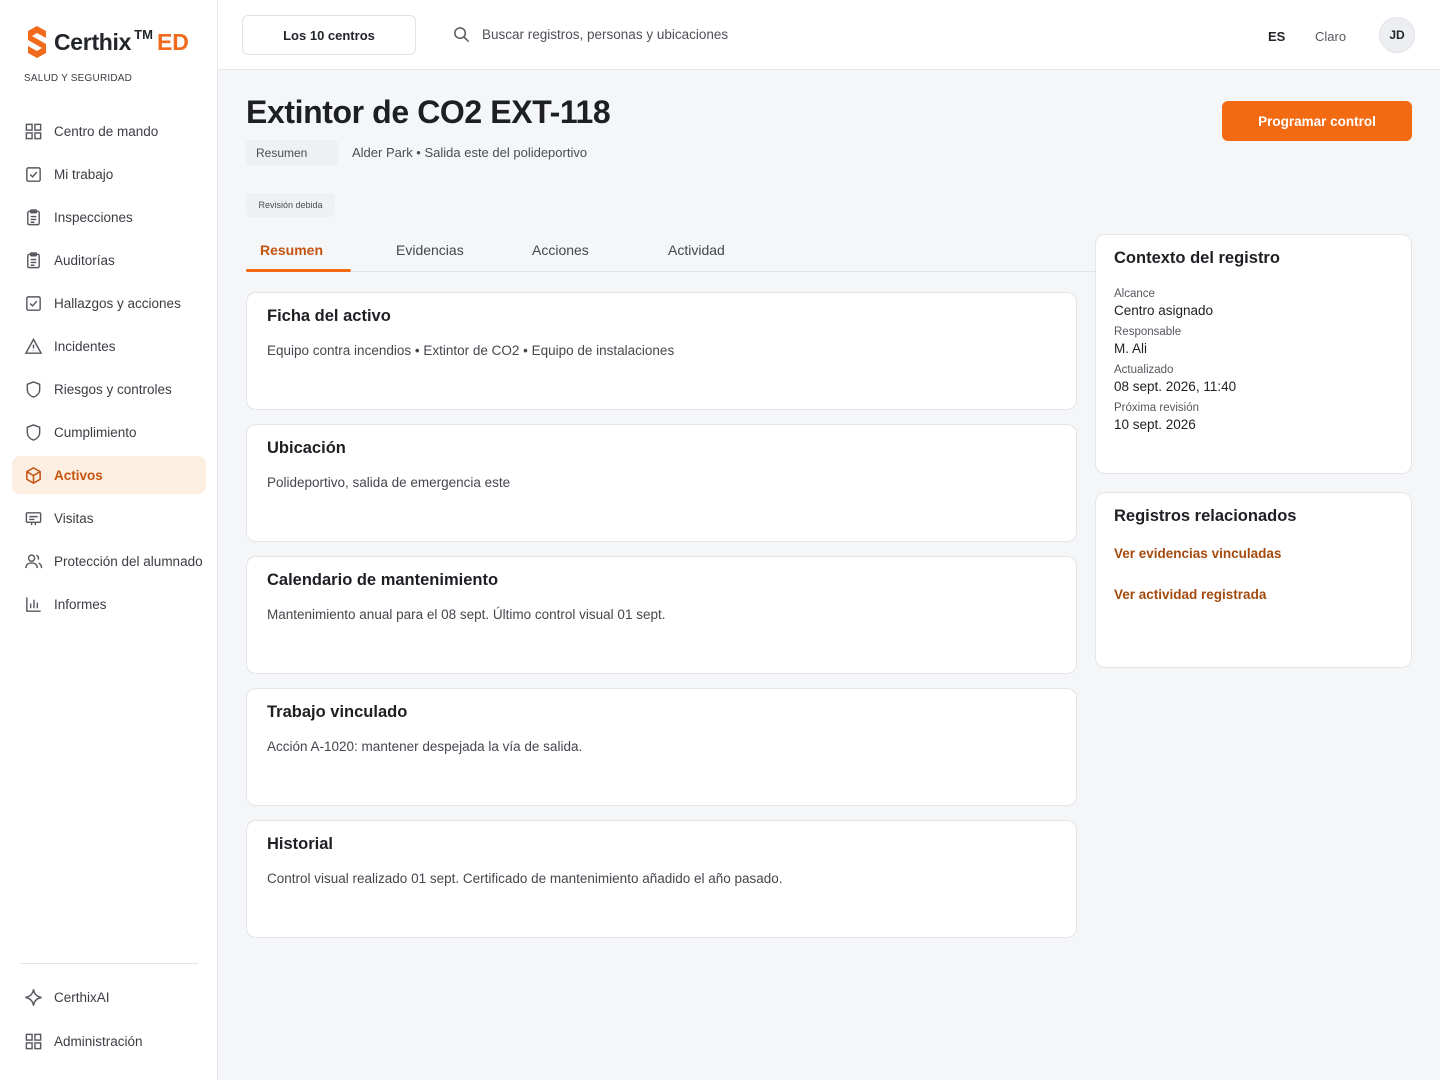  Describe the element at coordinates (98, 1041) in the screenshot. I see `sidebar-item-label: Administración` at that location.